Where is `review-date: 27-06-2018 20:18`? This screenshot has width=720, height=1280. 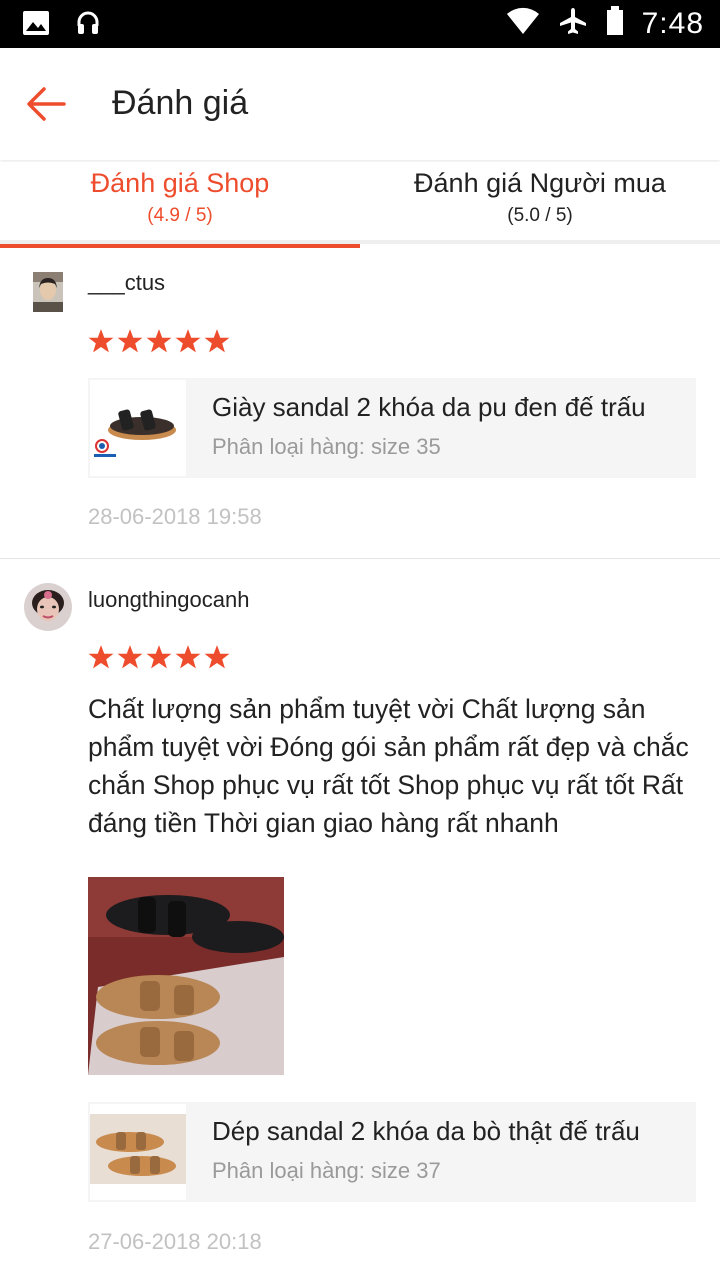 review-date: 27-06-2018 20:18 is located at coordinates (175, 1241).